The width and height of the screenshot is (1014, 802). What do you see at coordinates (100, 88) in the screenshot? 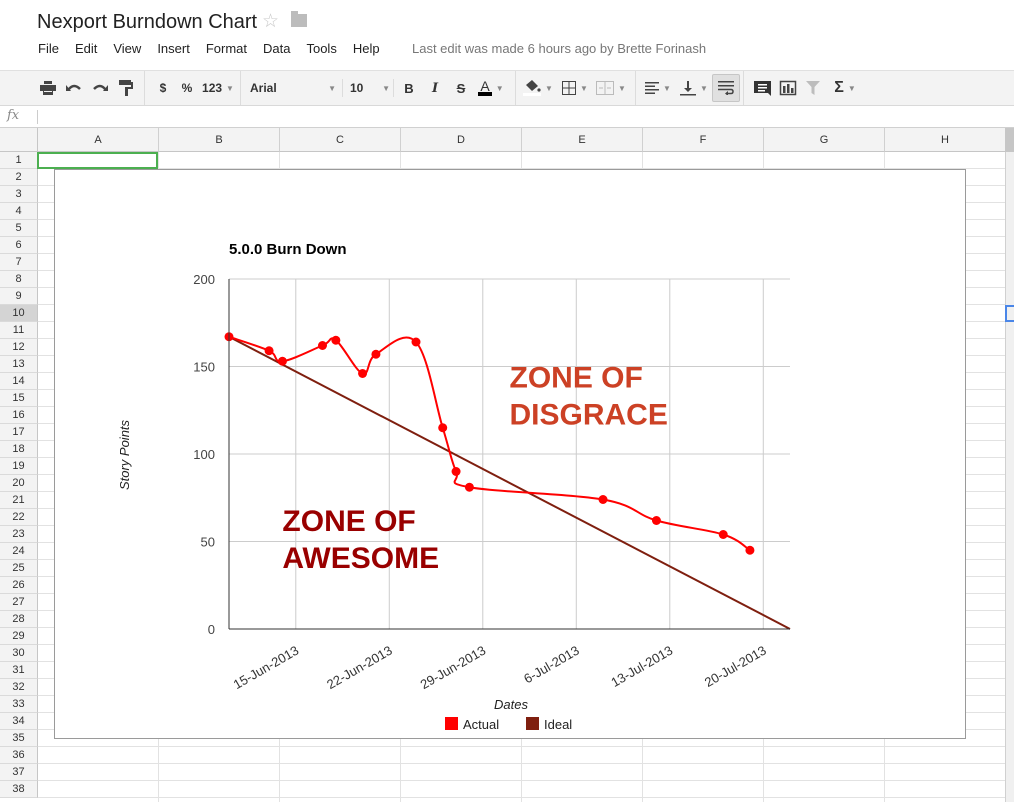
I see `redo-button` at bounding box center [100, 88].